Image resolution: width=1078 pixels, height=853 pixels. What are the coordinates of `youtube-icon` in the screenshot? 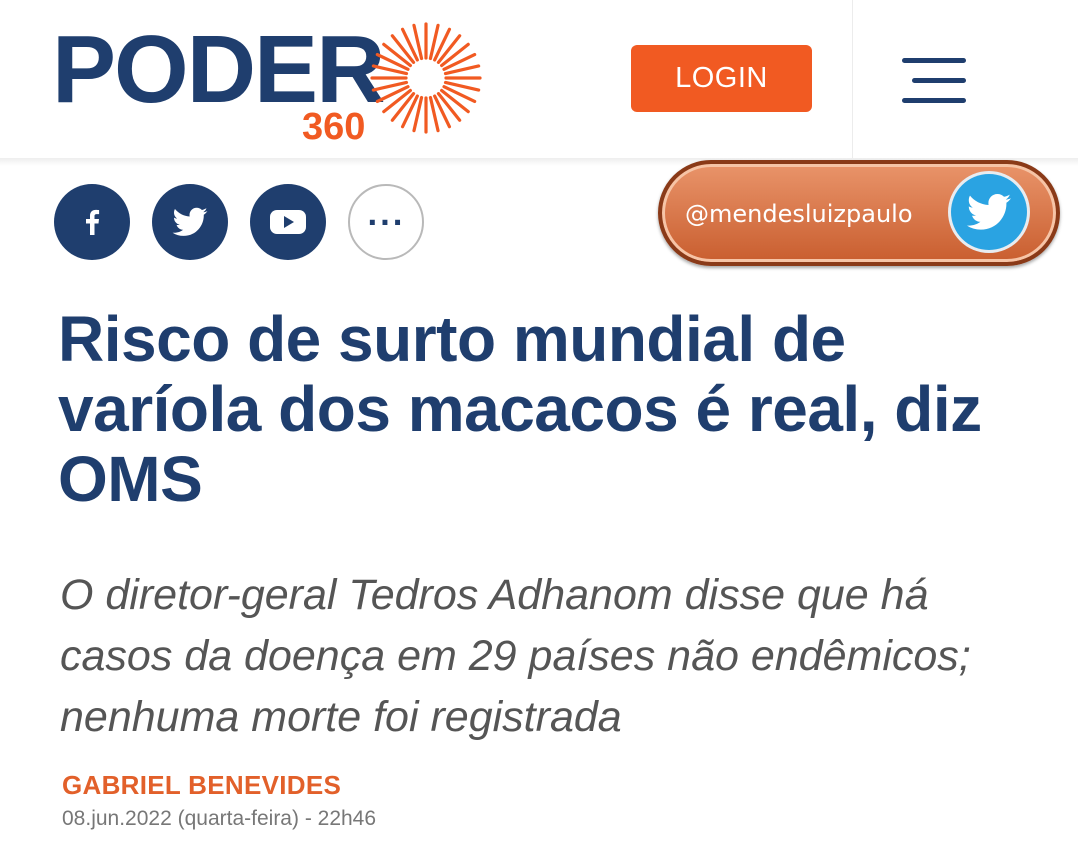 It's located at (288, 222).